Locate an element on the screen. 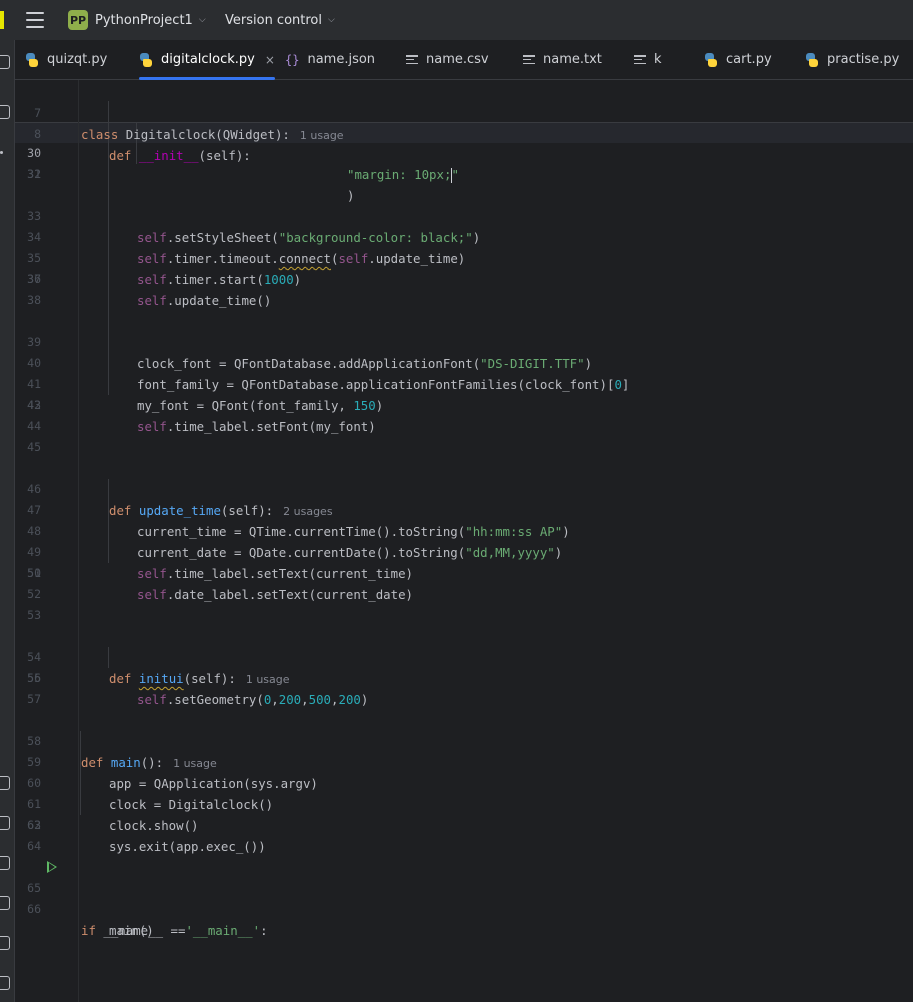  code-line-51: 51 is located at coordinates (464, 573).